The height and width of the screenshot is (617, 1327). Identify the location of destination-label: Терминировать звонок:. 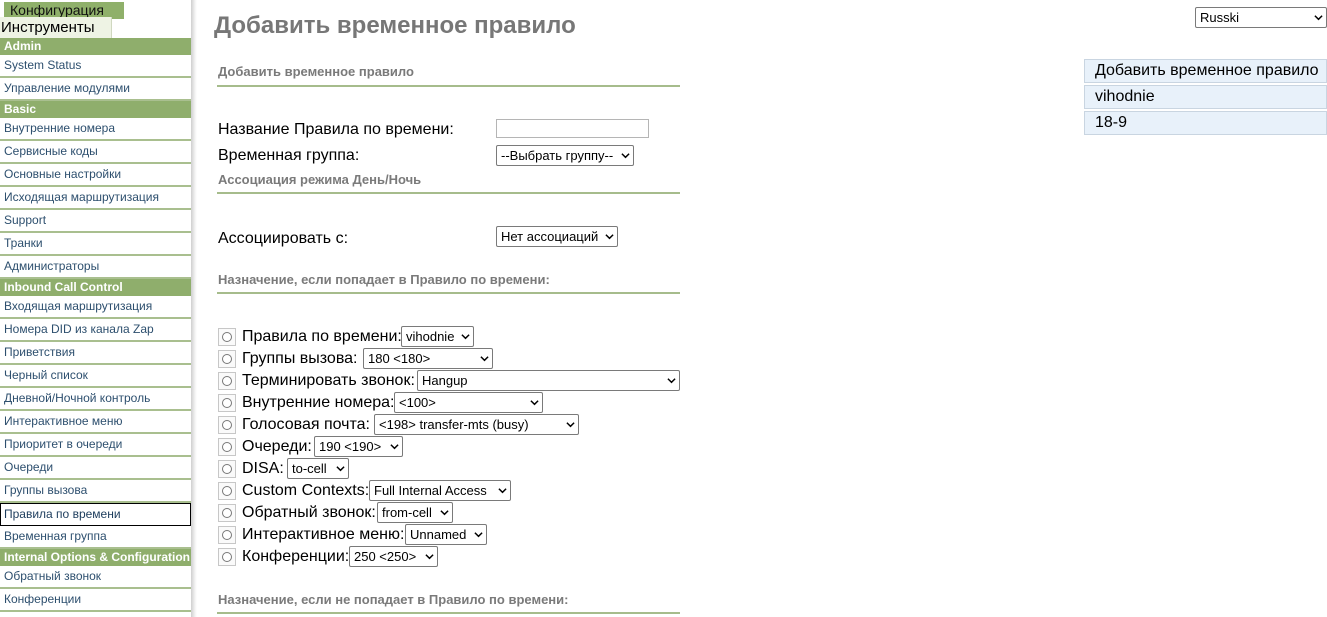
(328, 380).